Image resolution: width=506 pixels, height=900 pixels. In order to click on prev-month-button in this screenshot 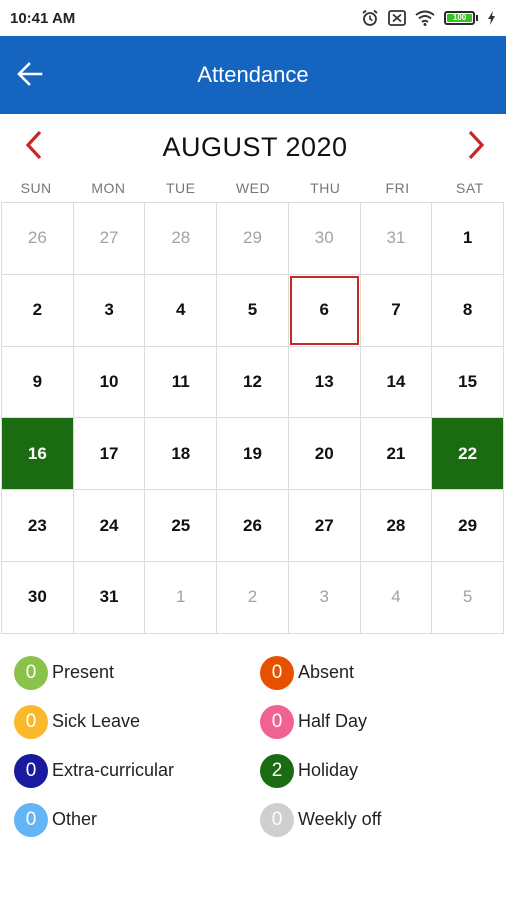, I will do `click(34, 147)`.